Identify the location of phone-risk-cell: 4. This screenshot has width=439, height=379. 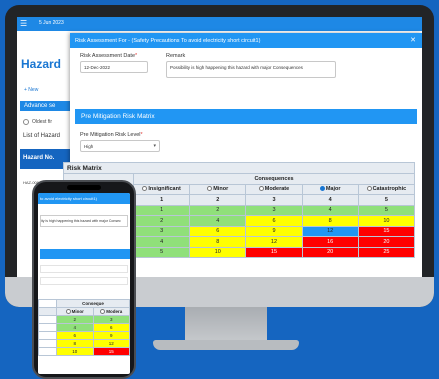
(75, 327).